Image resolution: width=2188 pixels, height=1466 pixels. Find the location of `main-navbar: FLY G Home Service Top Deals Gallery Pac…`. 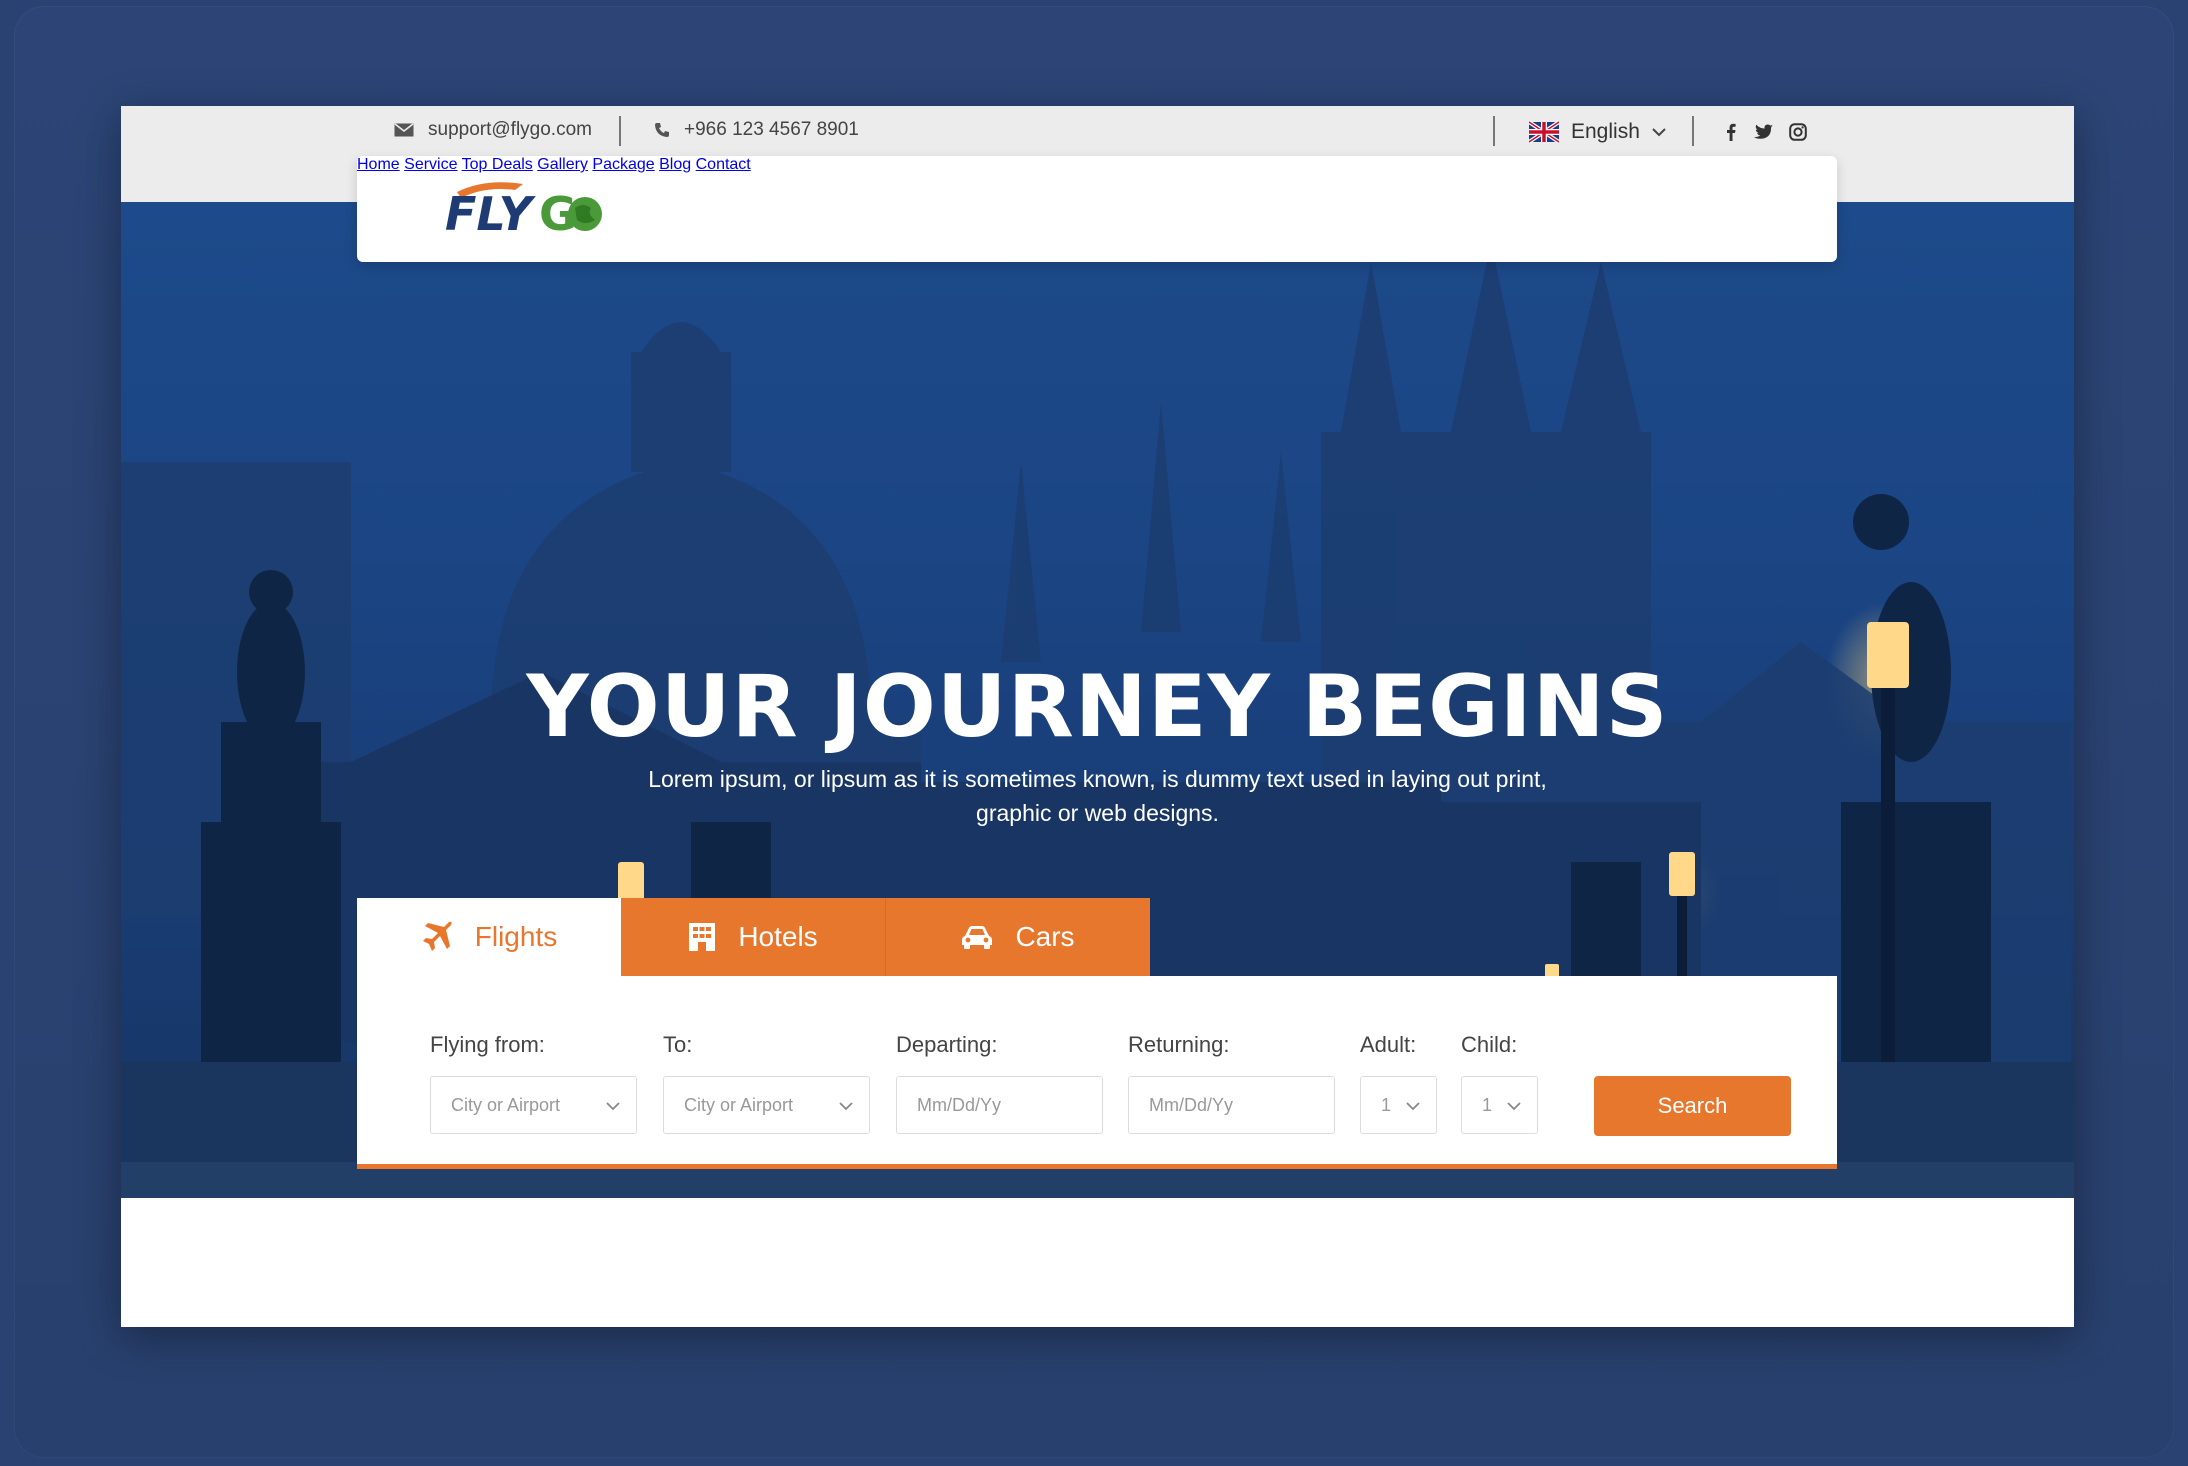

main-navbar: FLY G Home Service Top Deals Gallery Pac… is located at coordinates (1097, 209).